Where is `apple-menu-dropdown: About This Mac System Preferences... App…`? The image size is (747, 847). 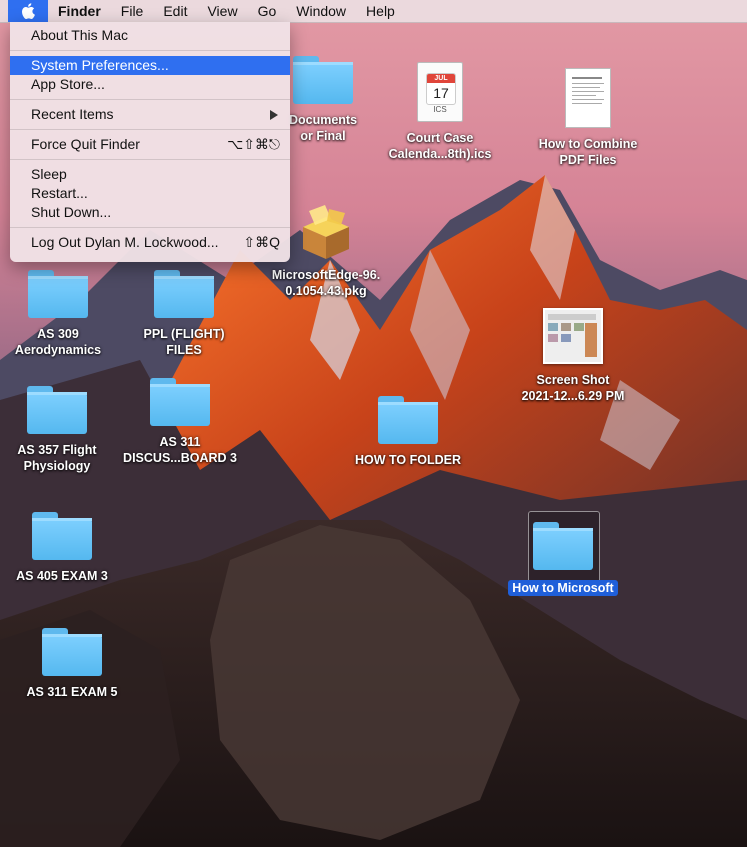 apple-menu-dropdown: About This Mac System Preferences... App… is located at coordinates (150, 142).